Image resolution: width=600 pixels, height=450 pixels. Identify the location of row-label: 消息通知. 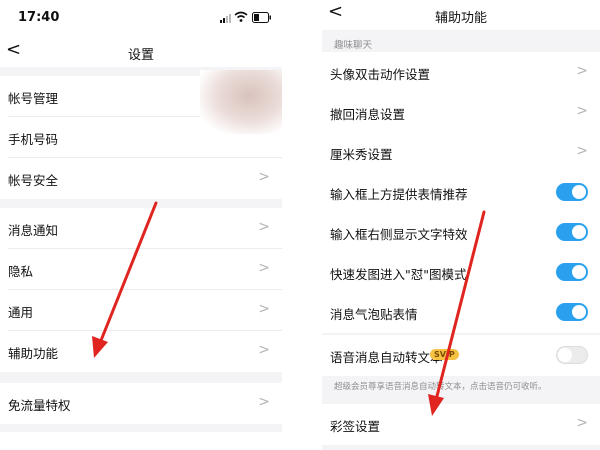
(33, 230).